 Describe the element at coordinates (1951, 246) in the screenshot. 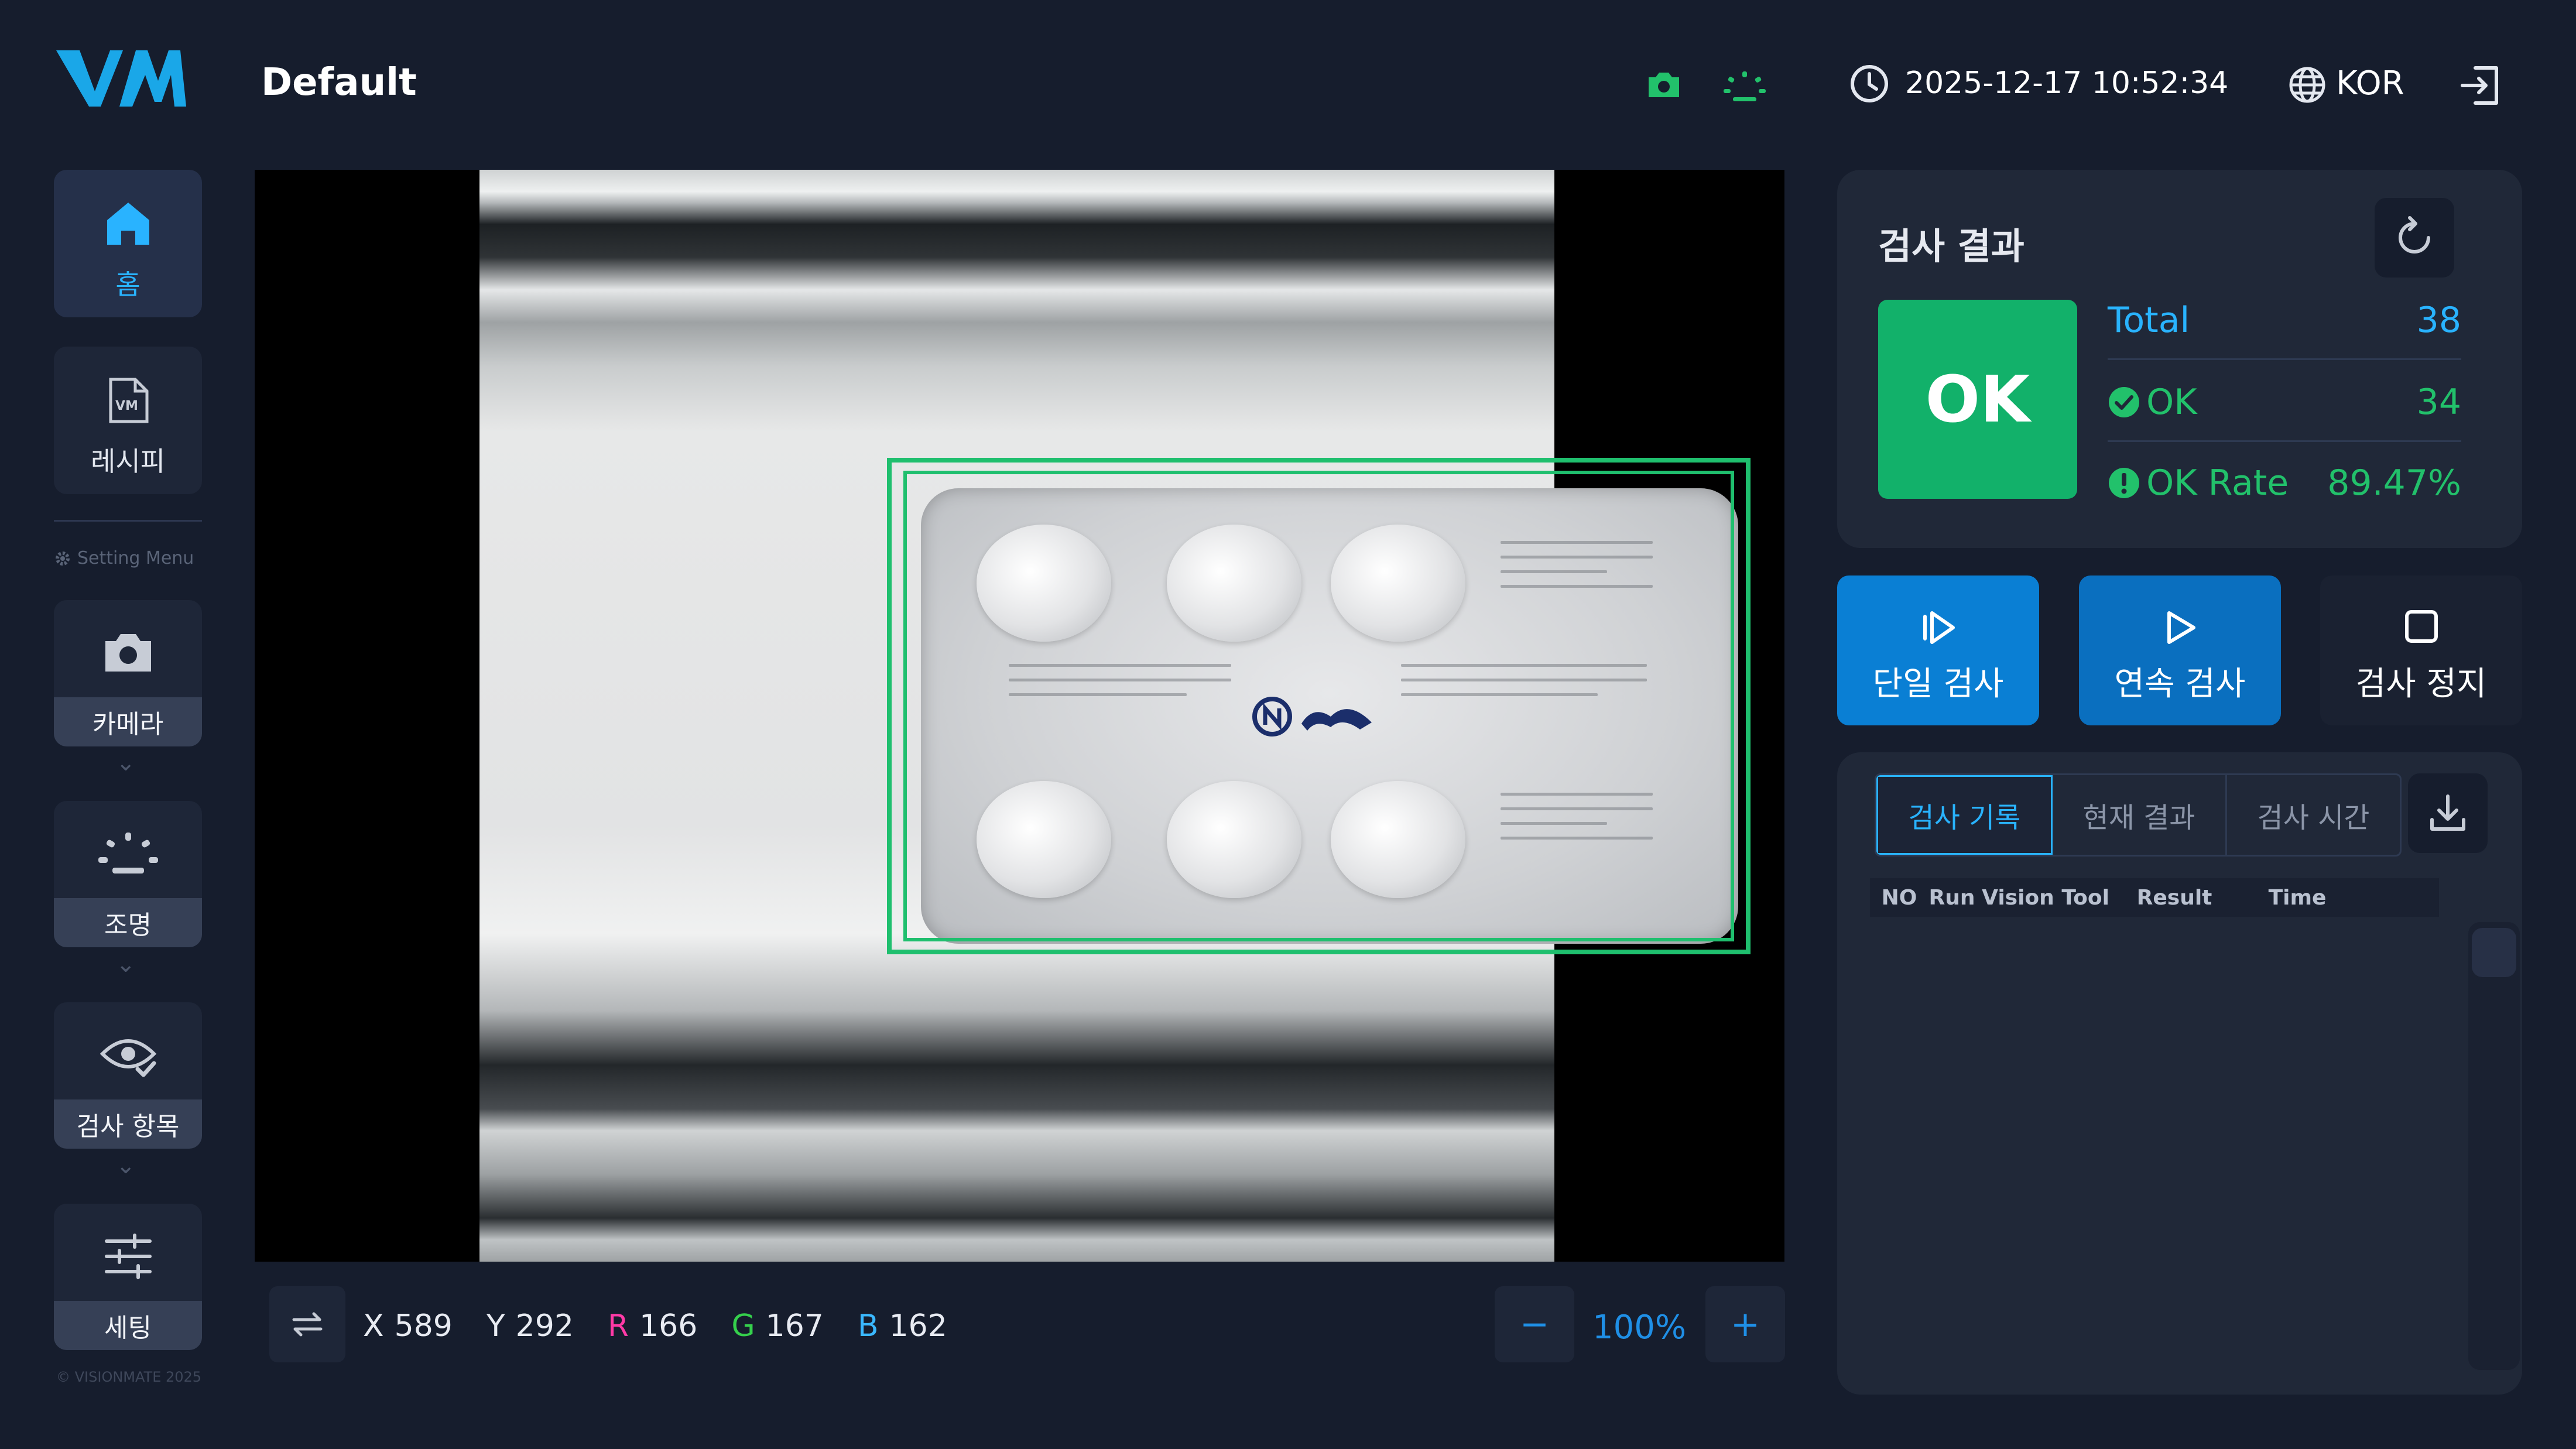

I see `result-title: 검사 결과` at that location.